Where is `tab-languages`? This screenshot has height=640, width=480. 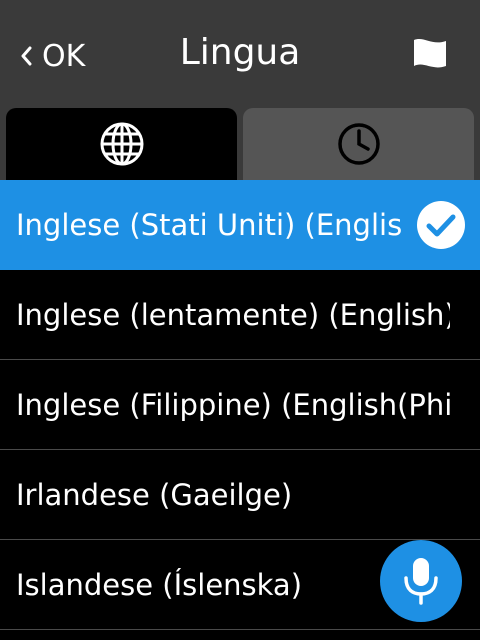 tab-languages is located at coordinates (121, 144).